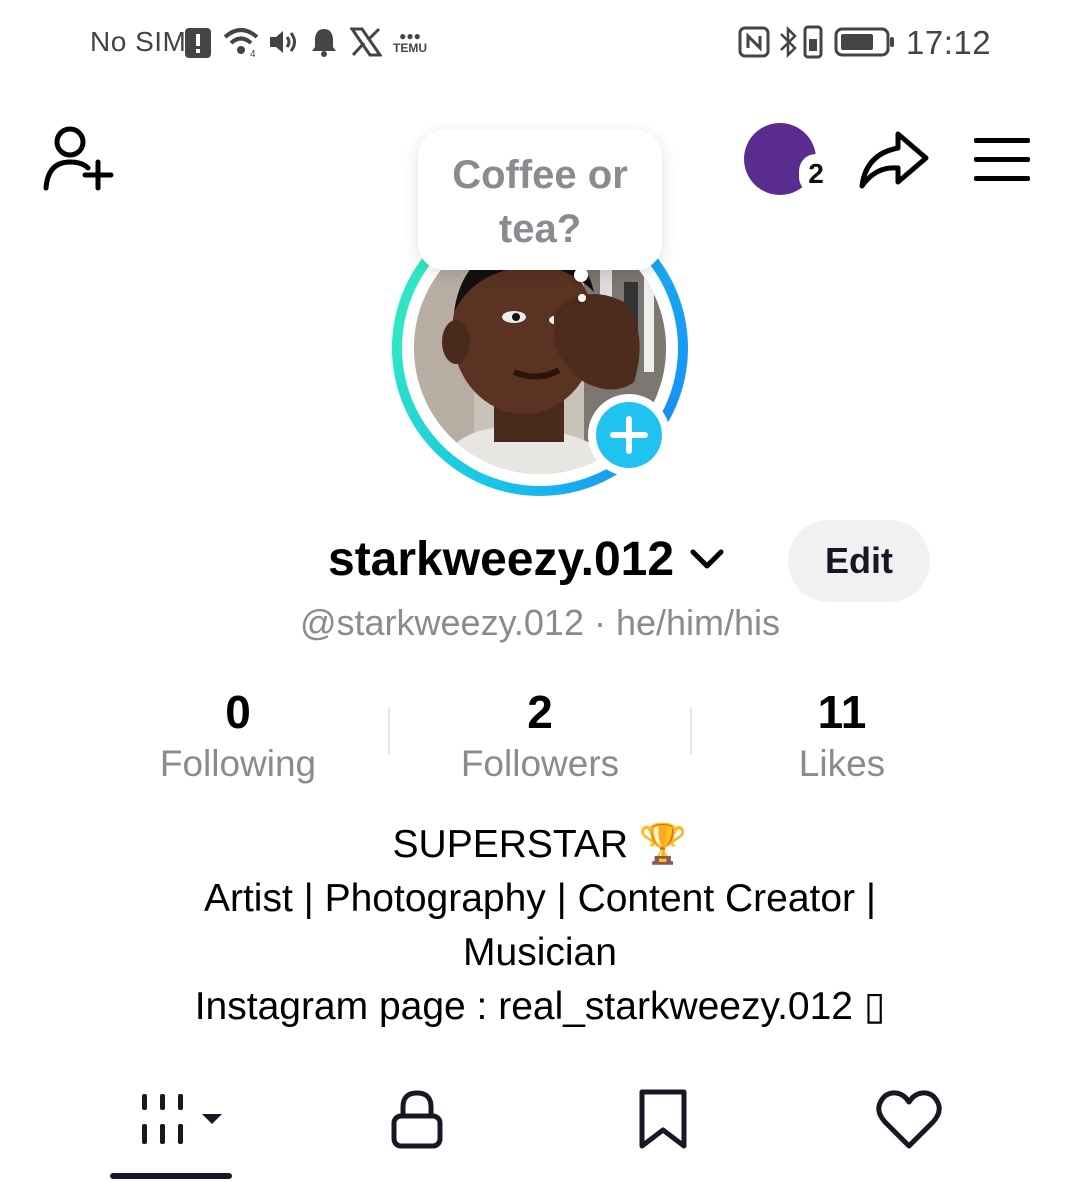 This screenshot has width=1080, height=1182. I want to click on temu-icon: ●●● TEMU, so click(410, 42).